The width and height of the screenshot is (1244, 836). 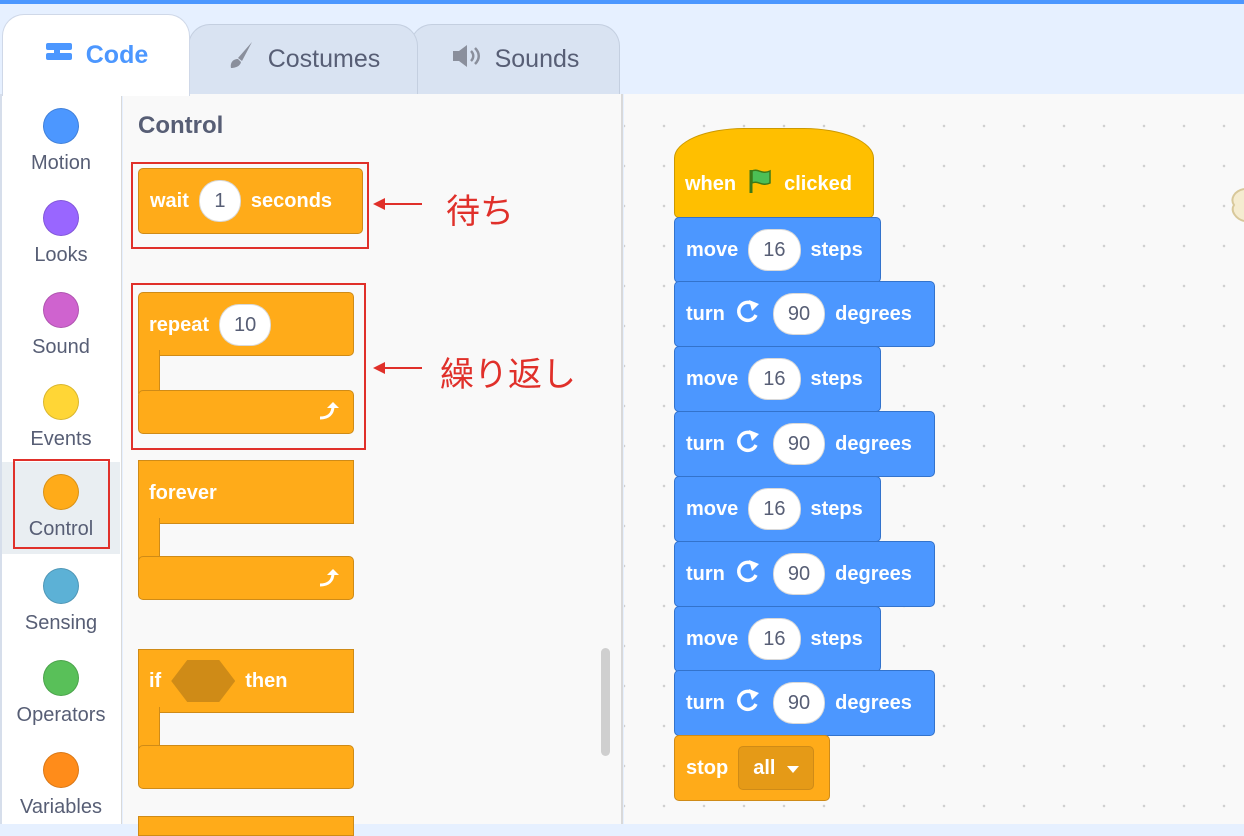 What do you see at coordinates (379, 368) in the screenshot?
I see `repeat-arrow-head` at bounding box center [379, 368].